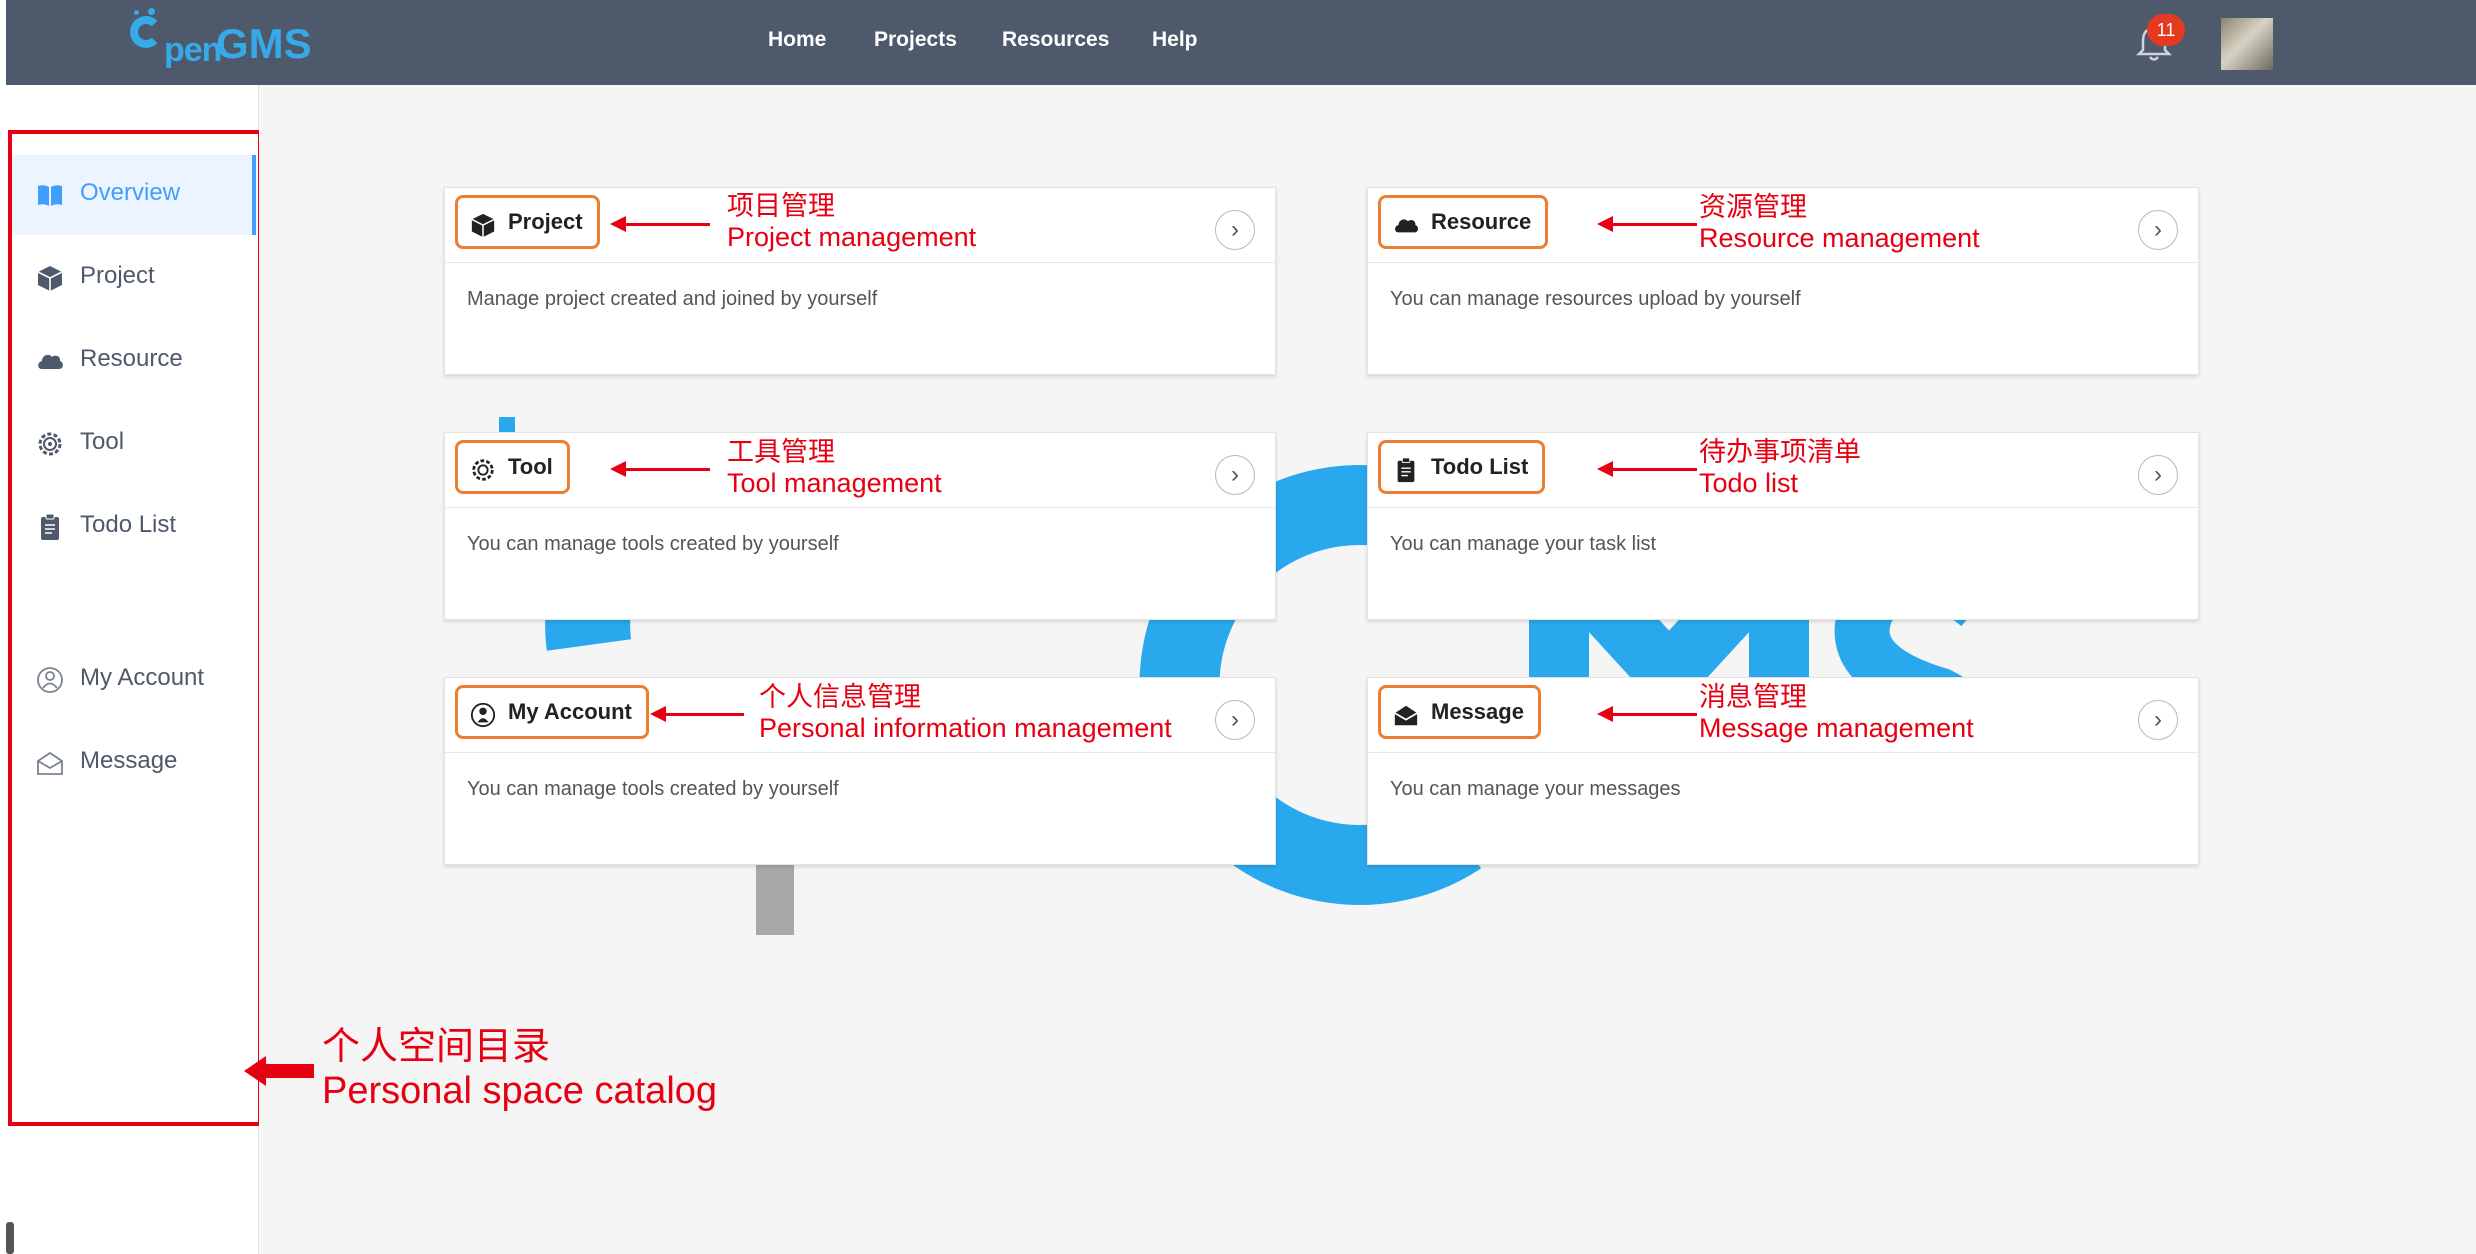  I want to click on notification-badge: 11, so click(2166, 30).